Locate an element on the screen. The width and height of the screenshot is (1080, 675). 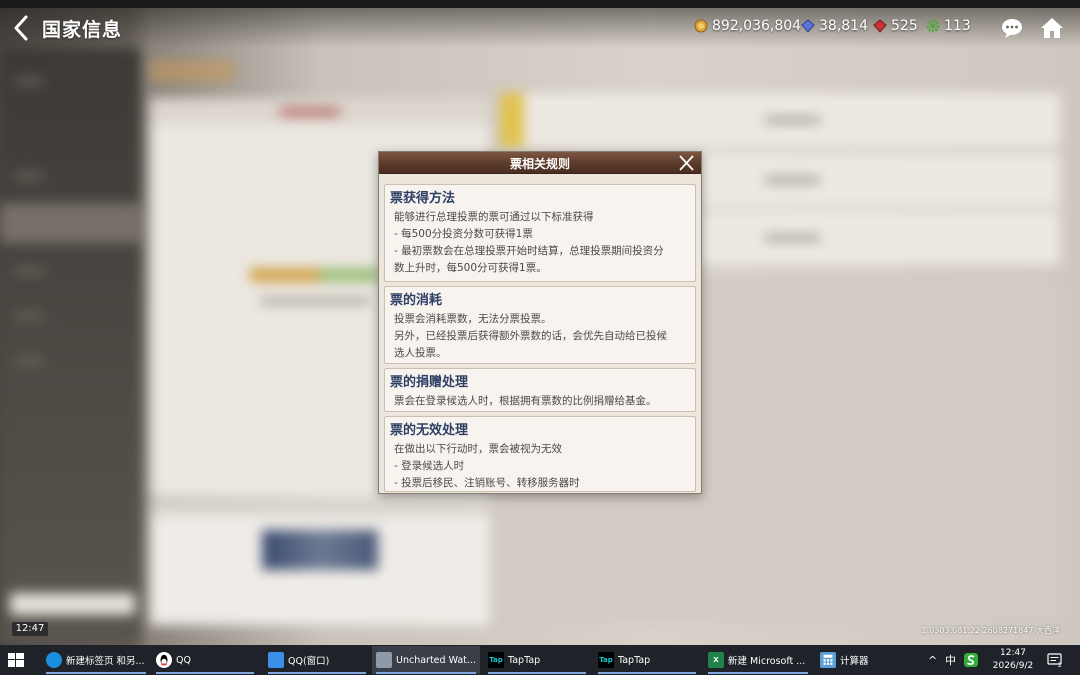
resource-ruby-value: 525 is located at coordinates (904, 26).